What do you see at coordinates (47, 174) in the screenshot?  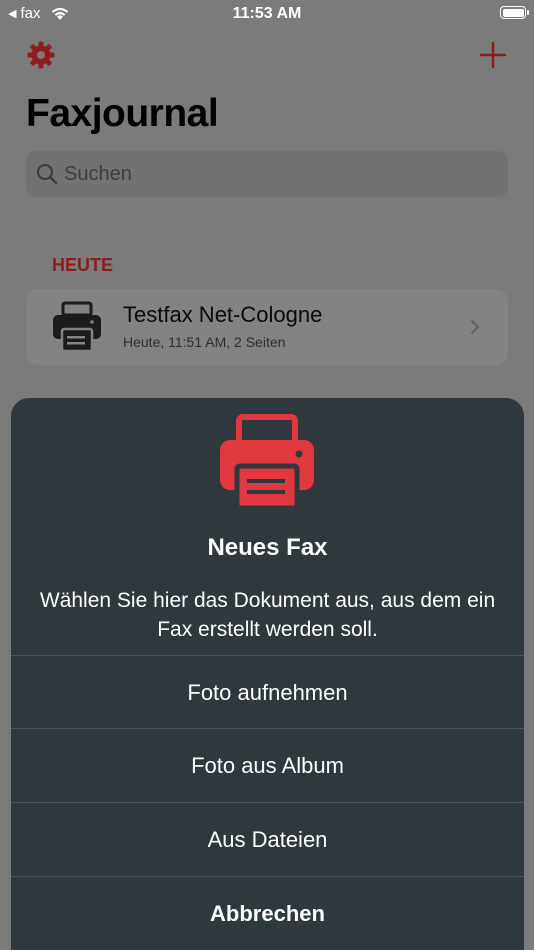 I see `search-icon` at bounding box center [47, 174].